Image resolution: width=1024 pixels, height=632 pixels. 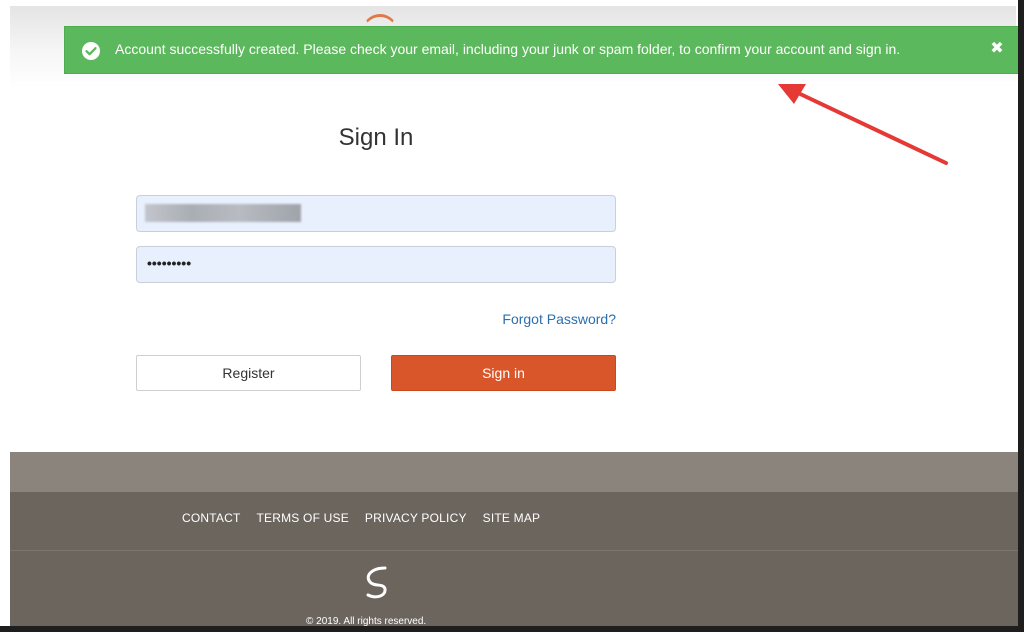 What do you see at coordinates (376, 319) in the screenshot?
I see `forgot-password-link: Forgot Password?` at bounding box center [376, 319].